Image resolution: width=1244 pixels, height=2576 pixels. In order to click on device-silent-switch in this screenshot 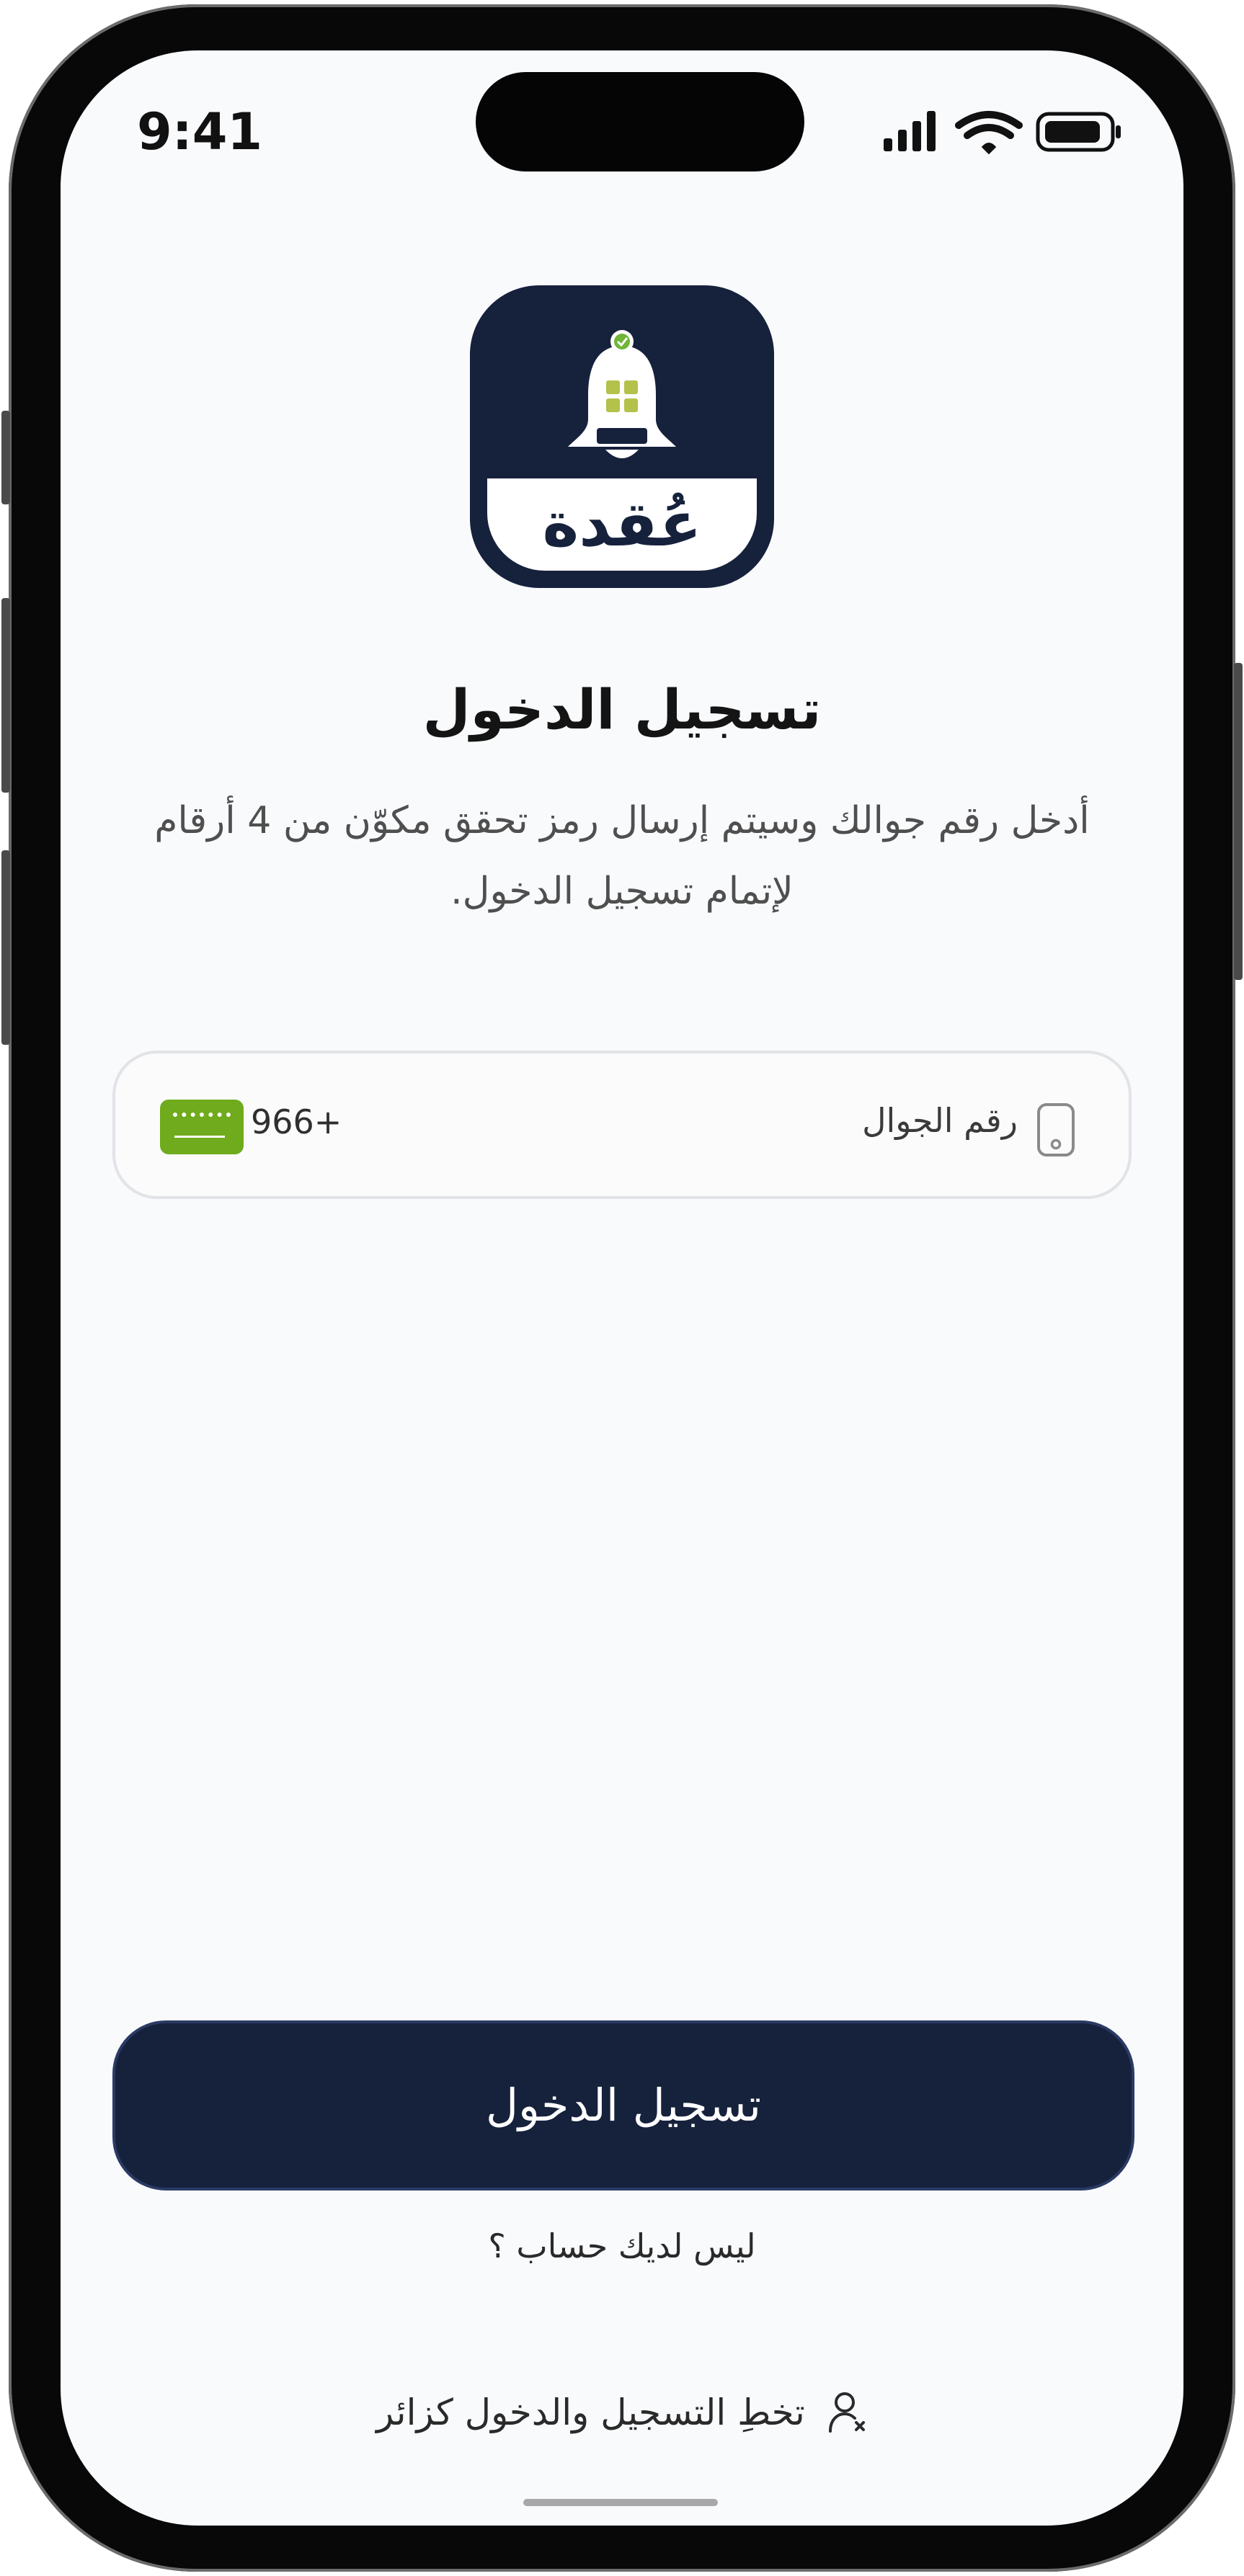, I will do `click(5, 457)`.